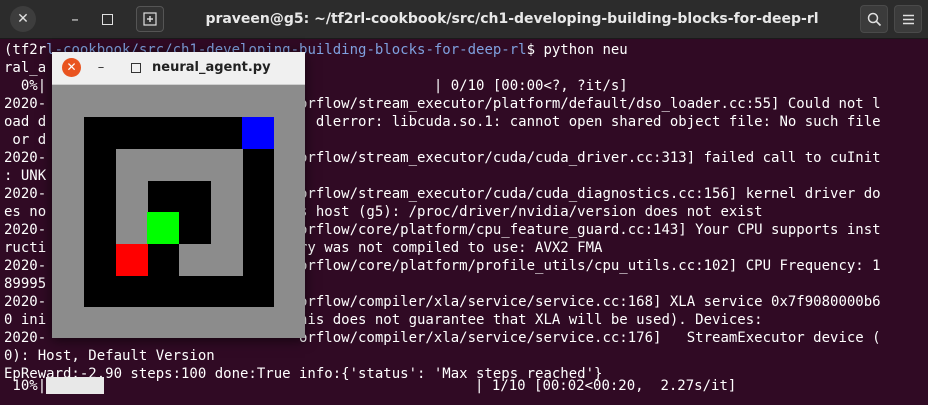  Describe the element at coordinates (25, 68) in the screenshot. I see `terminal-line: ral_a` at that location.